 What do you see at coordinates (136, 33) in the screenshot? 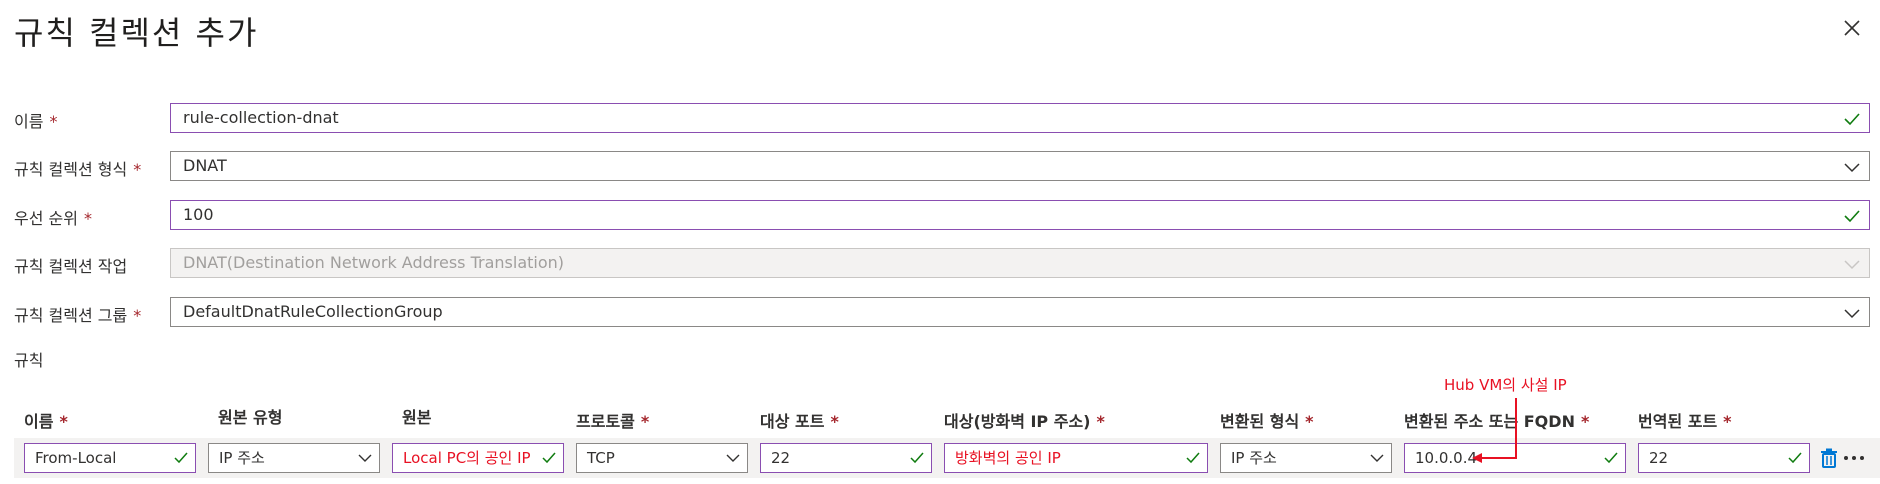
I see `dialog-title: 규칙 컬렉션 추가` at bounding box center [136, 33].